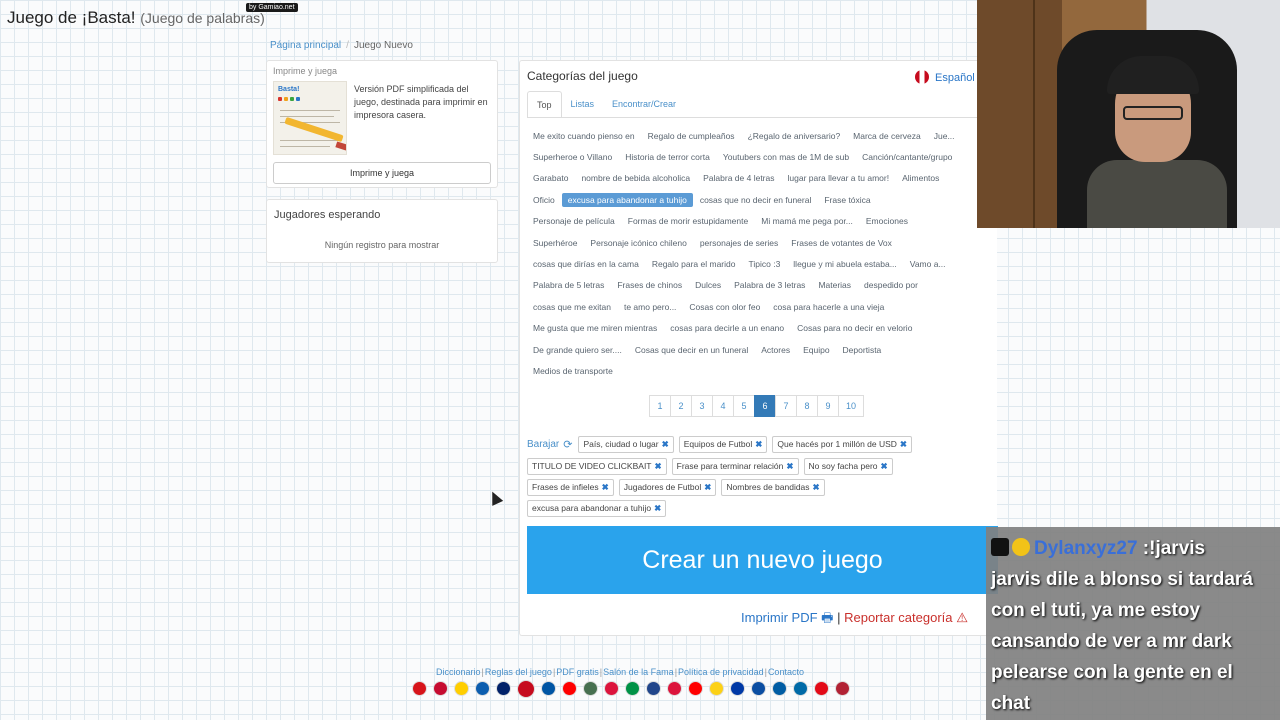  I want to click on language-selector: Español, so click(945, 77).